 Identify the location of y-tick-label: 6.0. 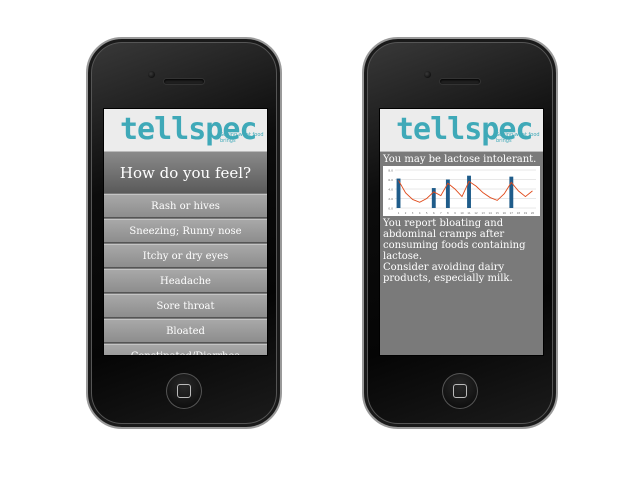
(390, 180).